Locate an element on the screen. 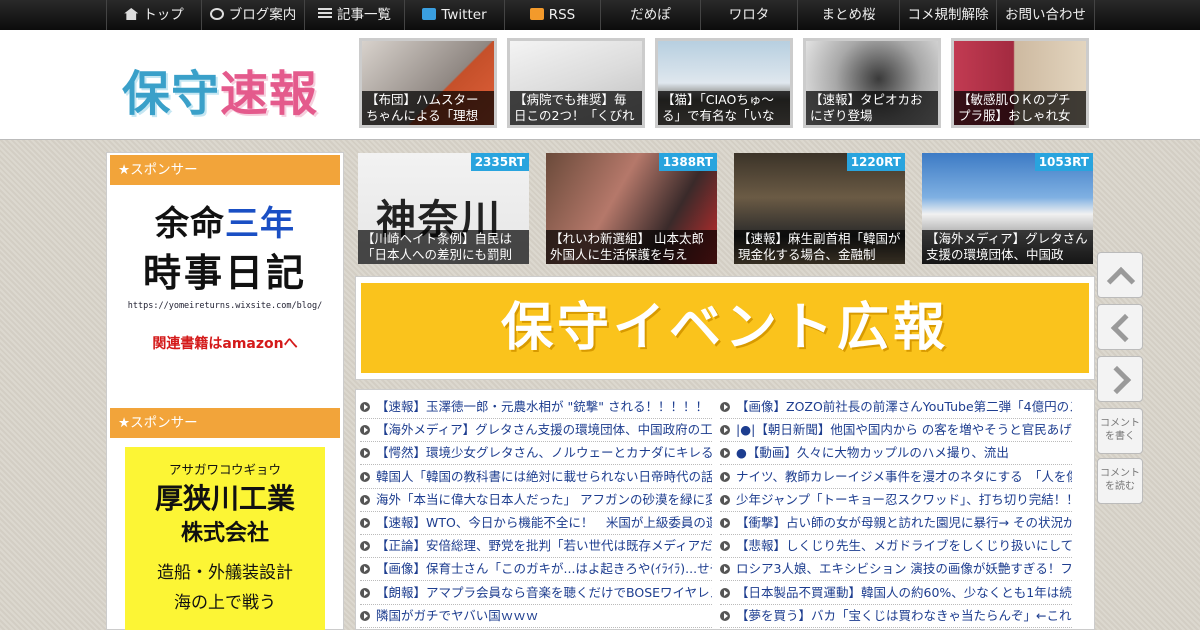  header-thumb-1: 【布団】ハムスターちゃんによる「理想 is located at coordinates (428, 83).